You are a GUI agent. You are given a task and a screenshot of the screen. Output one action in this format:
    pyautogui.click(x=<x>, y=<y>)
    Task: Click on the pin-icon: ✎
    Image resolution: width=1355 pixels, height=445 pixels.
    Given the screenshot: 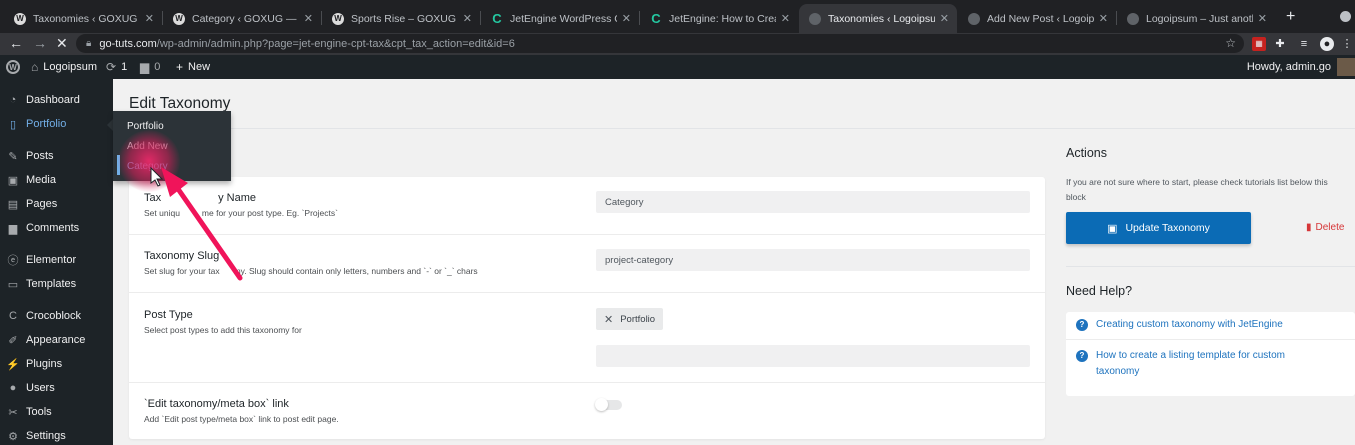 What is the action you would take?
    pyautogui.click(x=13, y=156)
    